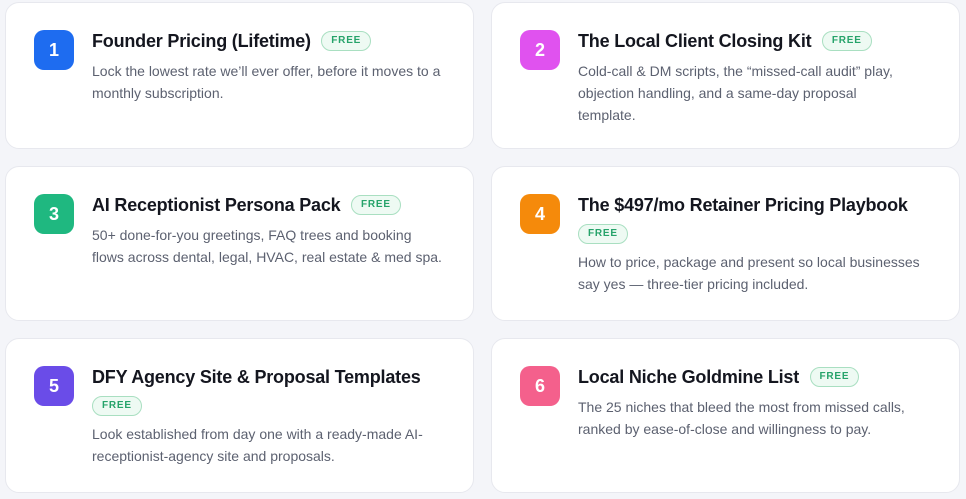 The height and width of the screenshot is (499, 966). I want to click on card-title-2: The Local Client Closing Kit, so click(695, 41).